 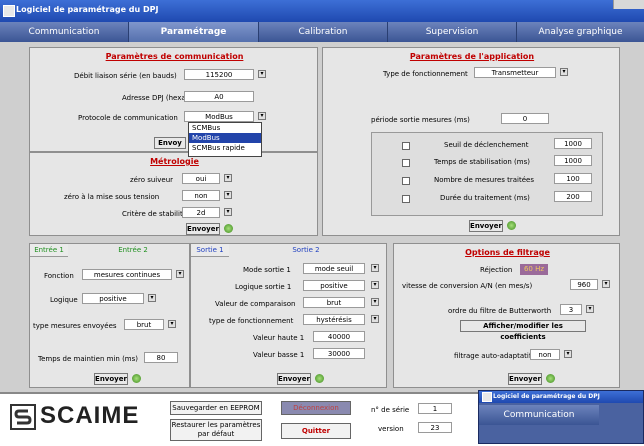 What do you see at coordinates (194, 32) in the screenshot?
I see `tab-parametrage: Paramétrage` at bounding box center [194, 32].